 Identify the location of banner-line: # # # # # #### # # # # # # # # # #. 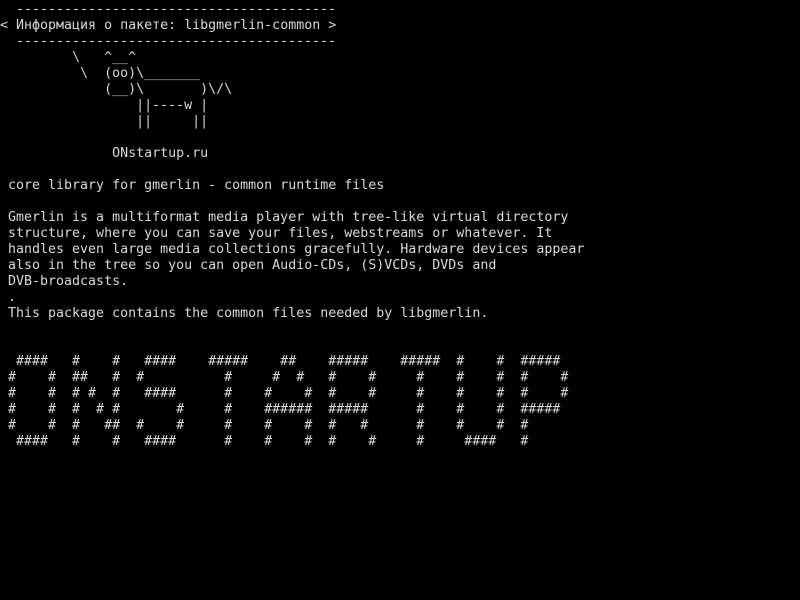
(288, 393).